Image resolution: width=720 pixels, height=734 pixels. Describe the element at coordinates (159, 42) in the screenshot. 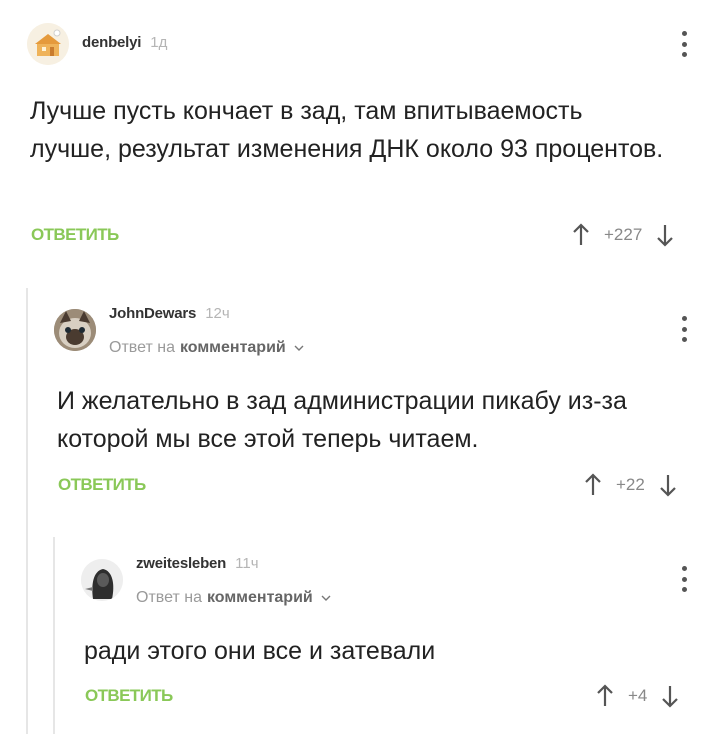

I see `timestamp: 1д` at that location.